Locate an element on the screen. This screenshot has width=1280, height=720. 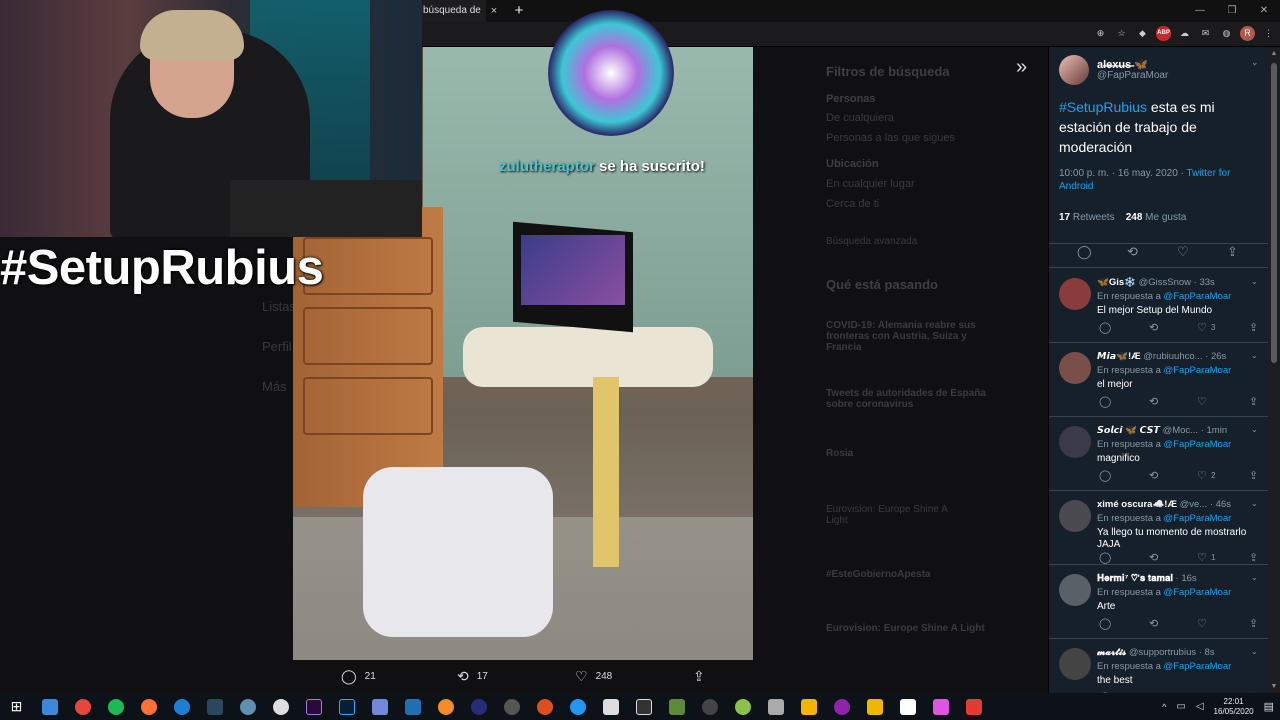
menu-icon: ⋮ is located at coordinates (1268, 33).